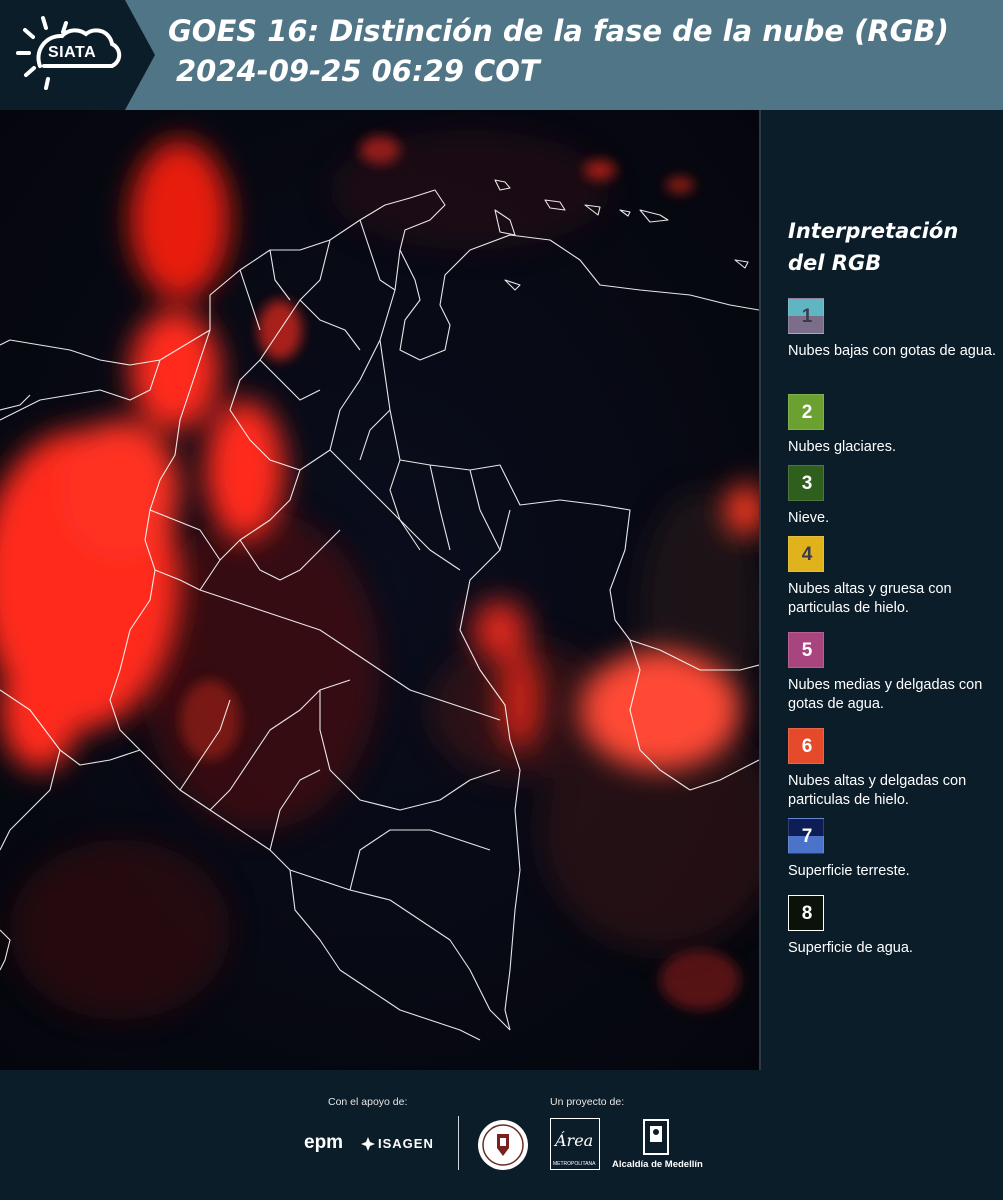  What do you see at coordinates (72, 52) in the screenshot?
I see `siata-logo-text: SIATA` at bounding box center [72, 52].